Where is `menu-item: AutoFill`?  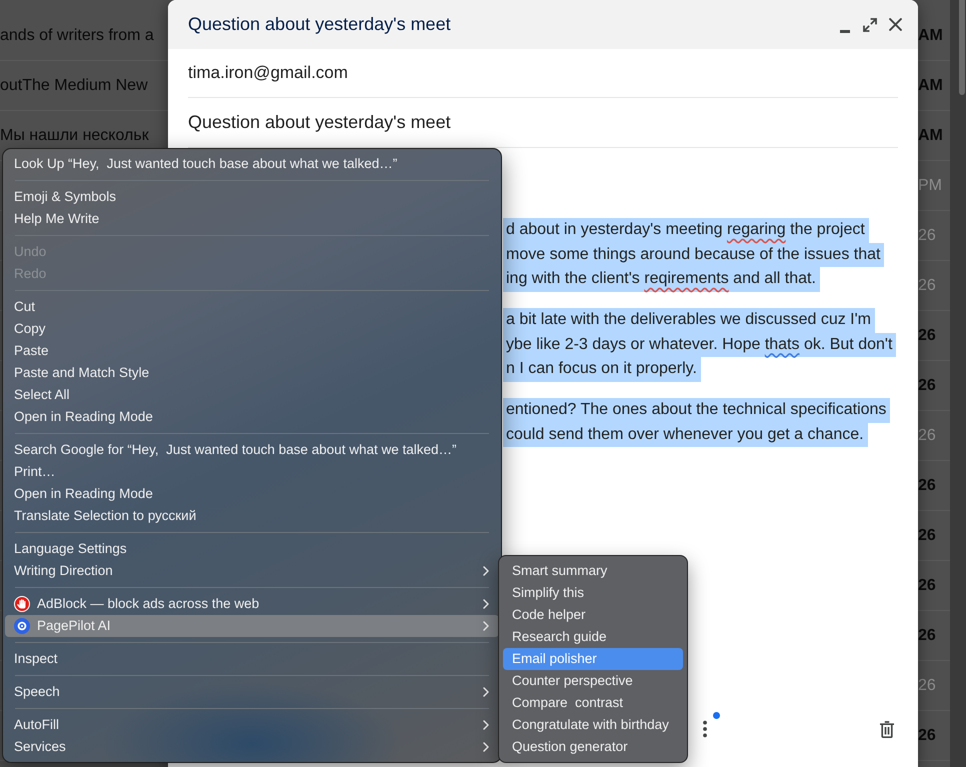 menu-item: AutoFill is located at coordinates (252, 725).